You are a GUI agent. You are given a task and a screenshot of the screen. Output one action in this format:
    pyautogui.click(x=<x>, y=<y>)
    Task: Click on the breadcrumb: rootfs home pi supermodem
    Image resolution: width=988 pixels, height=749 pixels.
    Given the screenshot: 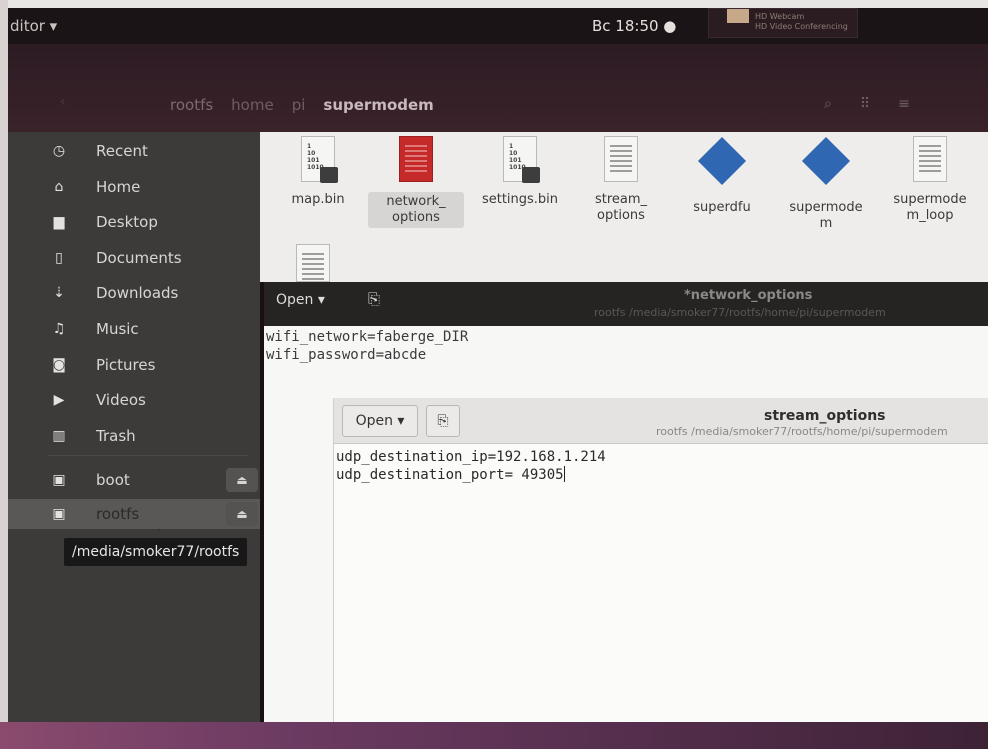 What is the action you would take?
    pyautogui.click(x=302, y=105)
    